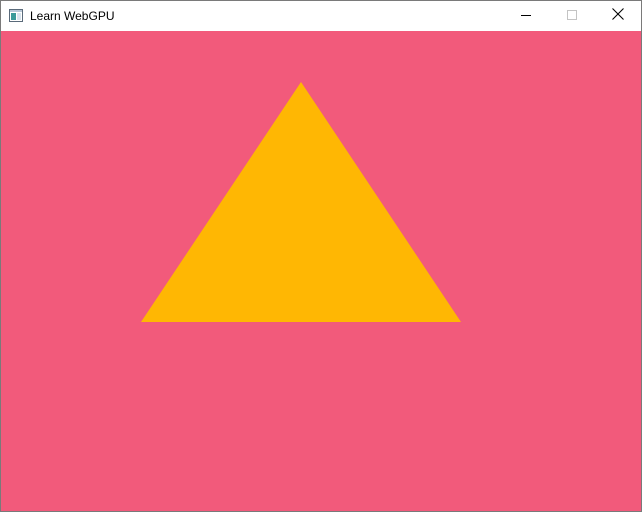  I want to click on window-title: Learn WebGPU, so click(72, 16).